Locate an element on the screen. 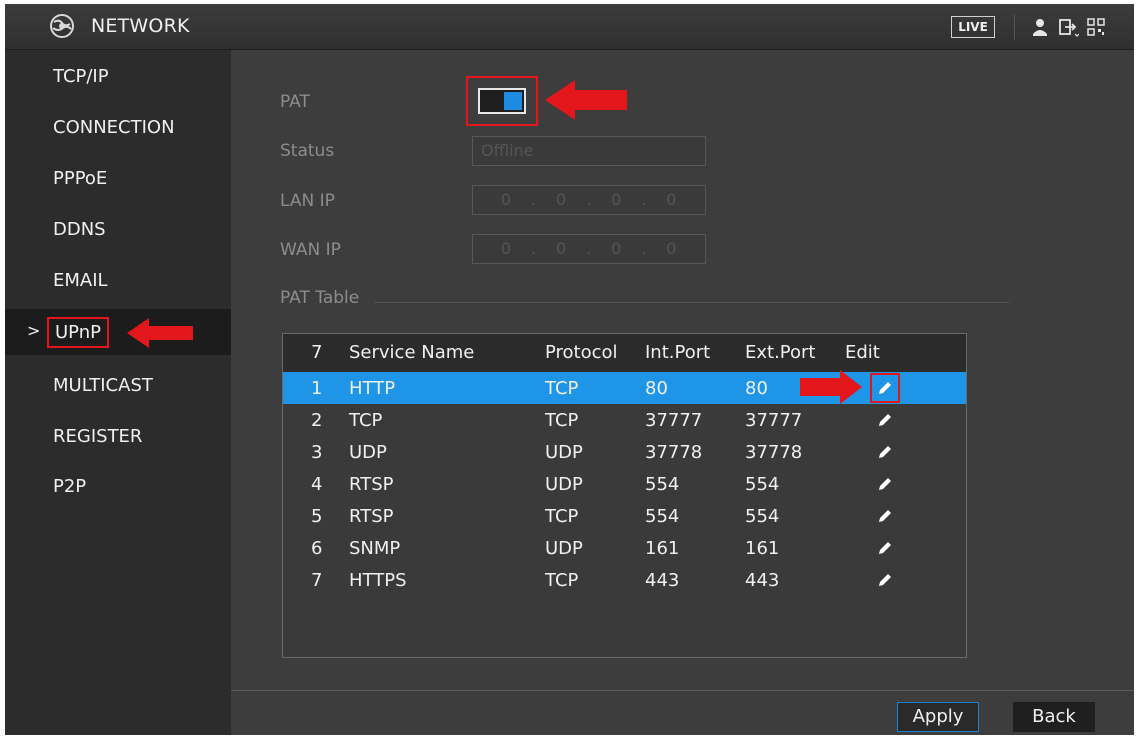  row-int-port: 443 is located at coordinates (662, 580).